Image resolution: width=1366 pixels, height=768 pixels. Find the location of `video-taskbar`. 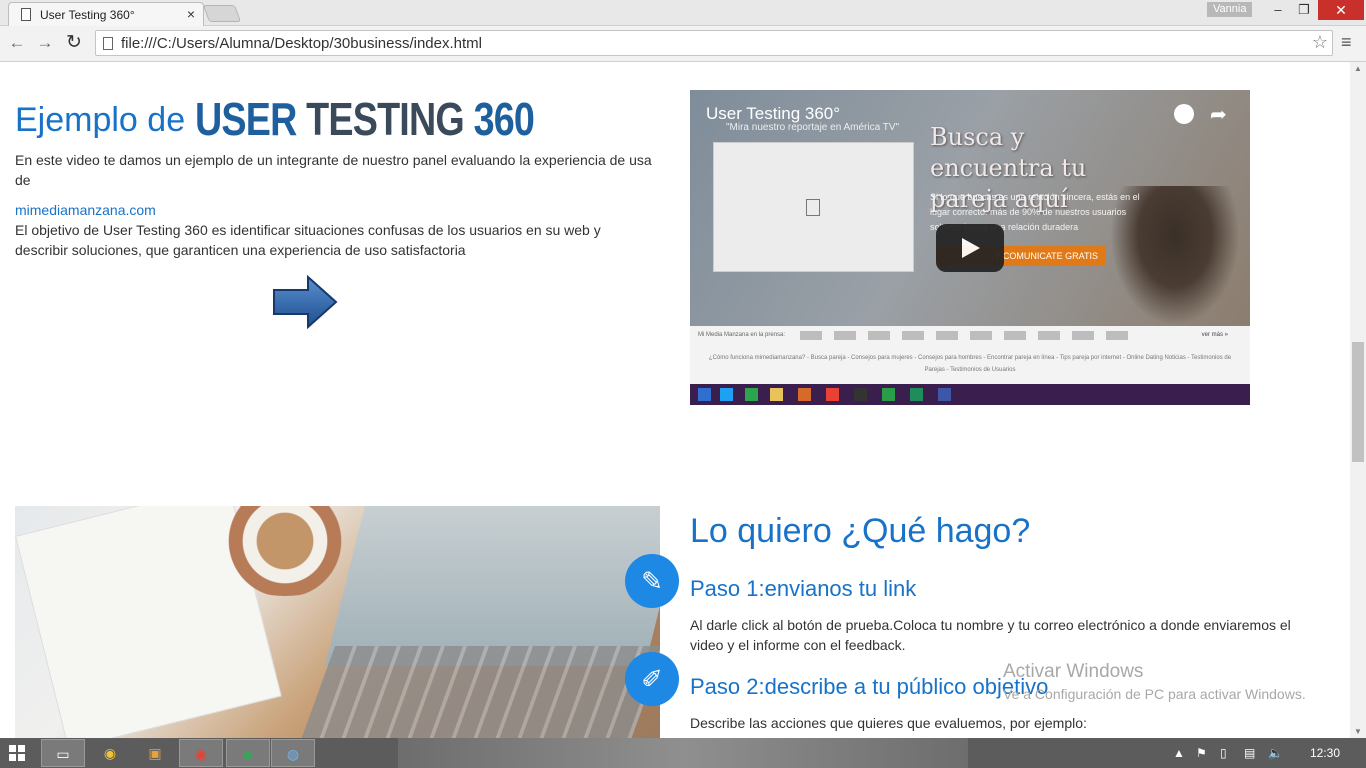

video-taskbar is located at coordinates (970, 394).